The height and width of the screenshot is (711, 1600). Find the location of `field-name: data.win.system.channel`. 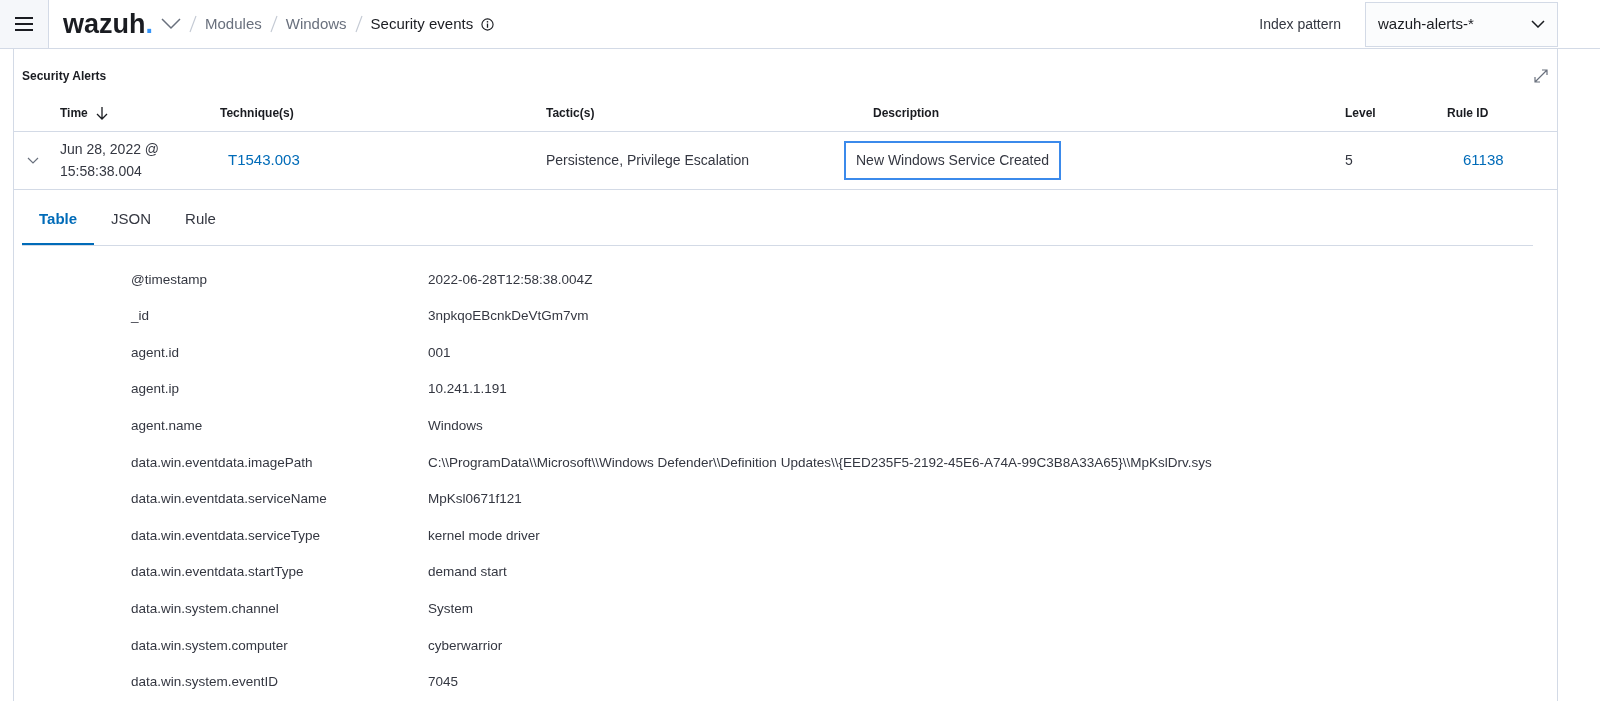

field-name: data.win.system.channel is located at coordinates (205, 609).